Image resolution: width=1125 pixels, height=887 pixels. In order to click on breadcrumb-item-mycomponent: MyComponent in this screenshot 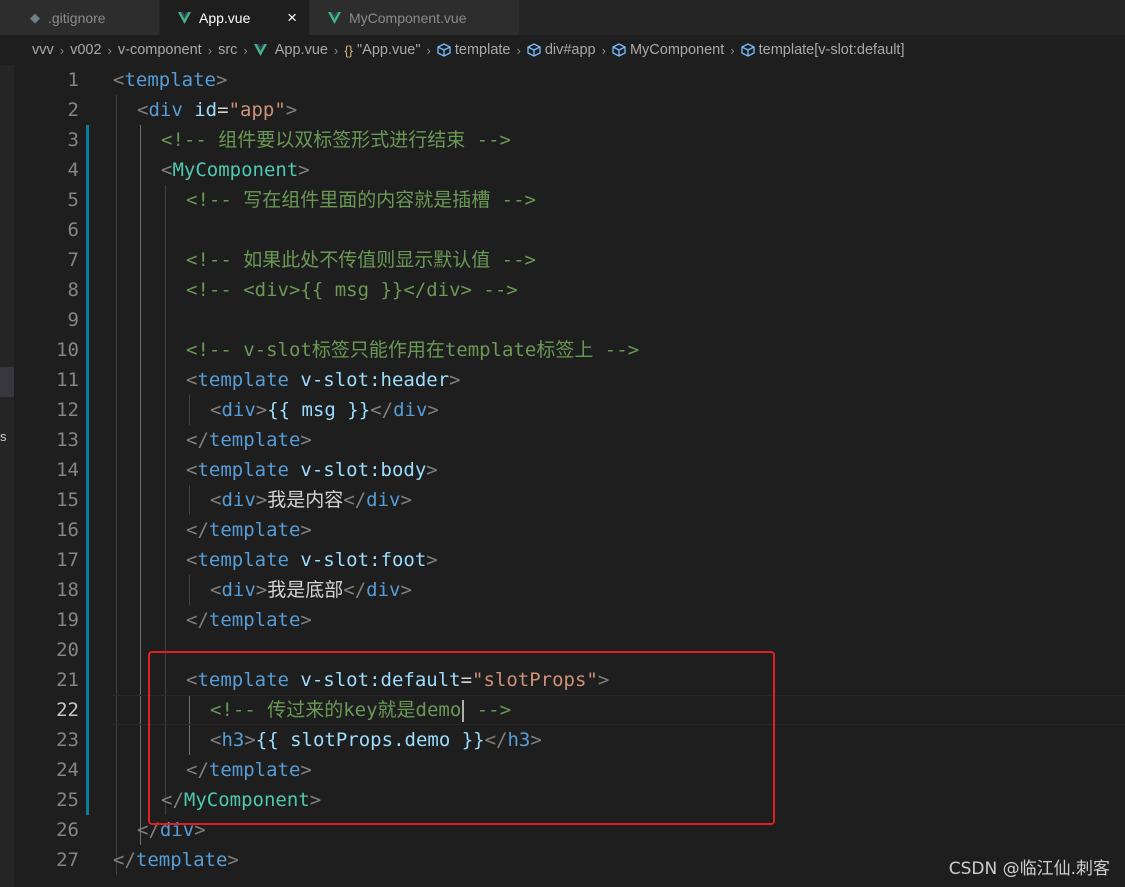, I will do `click(668, 50)`.